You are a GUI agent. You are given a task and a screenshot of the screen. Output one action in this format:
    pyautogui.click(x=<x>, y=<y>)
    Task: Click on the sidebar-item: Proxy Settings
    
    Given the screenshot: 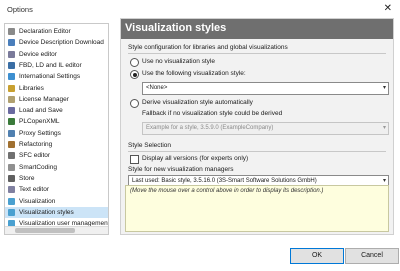 What is the action you would take?
    pyautogui.click(x=56, y=133)
    